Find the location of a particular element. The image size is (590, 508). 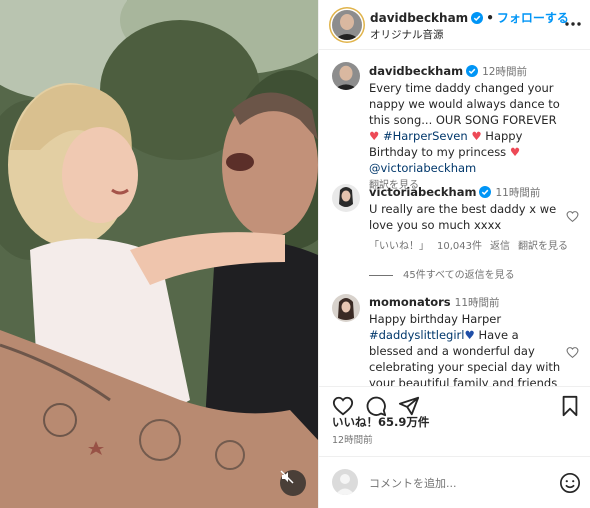

comment-hashtag: #daddyslittlegirl is located at coordinates (416, 335).